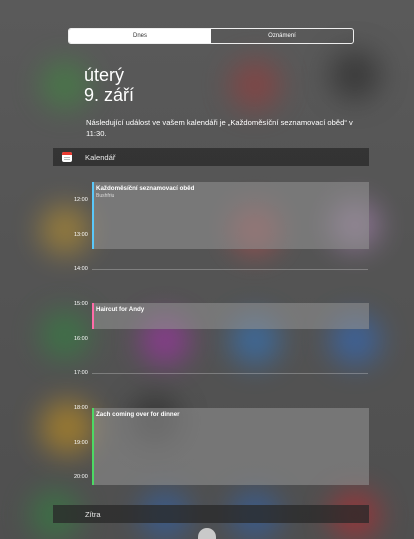 This screenshot has width=414, height=539. What do you see at coordinates (81, 200) in the screenshot?
I see `hour-label: 12:00` at bounding box center [81, 200].